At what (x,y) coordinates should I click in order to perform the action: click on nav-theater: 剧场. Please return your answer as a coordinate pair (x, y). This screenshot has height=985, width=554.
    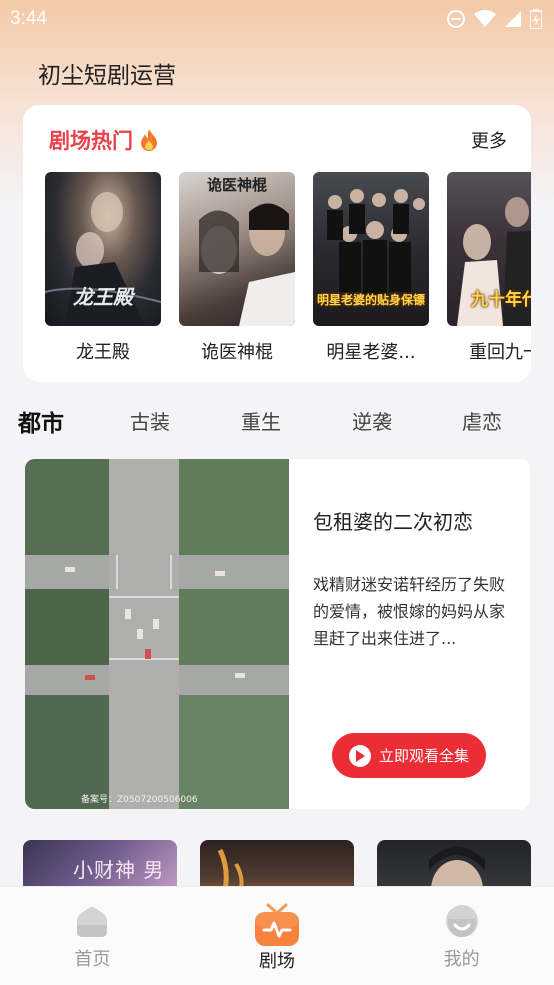
    Looking at the image, I should click on (277, 930).